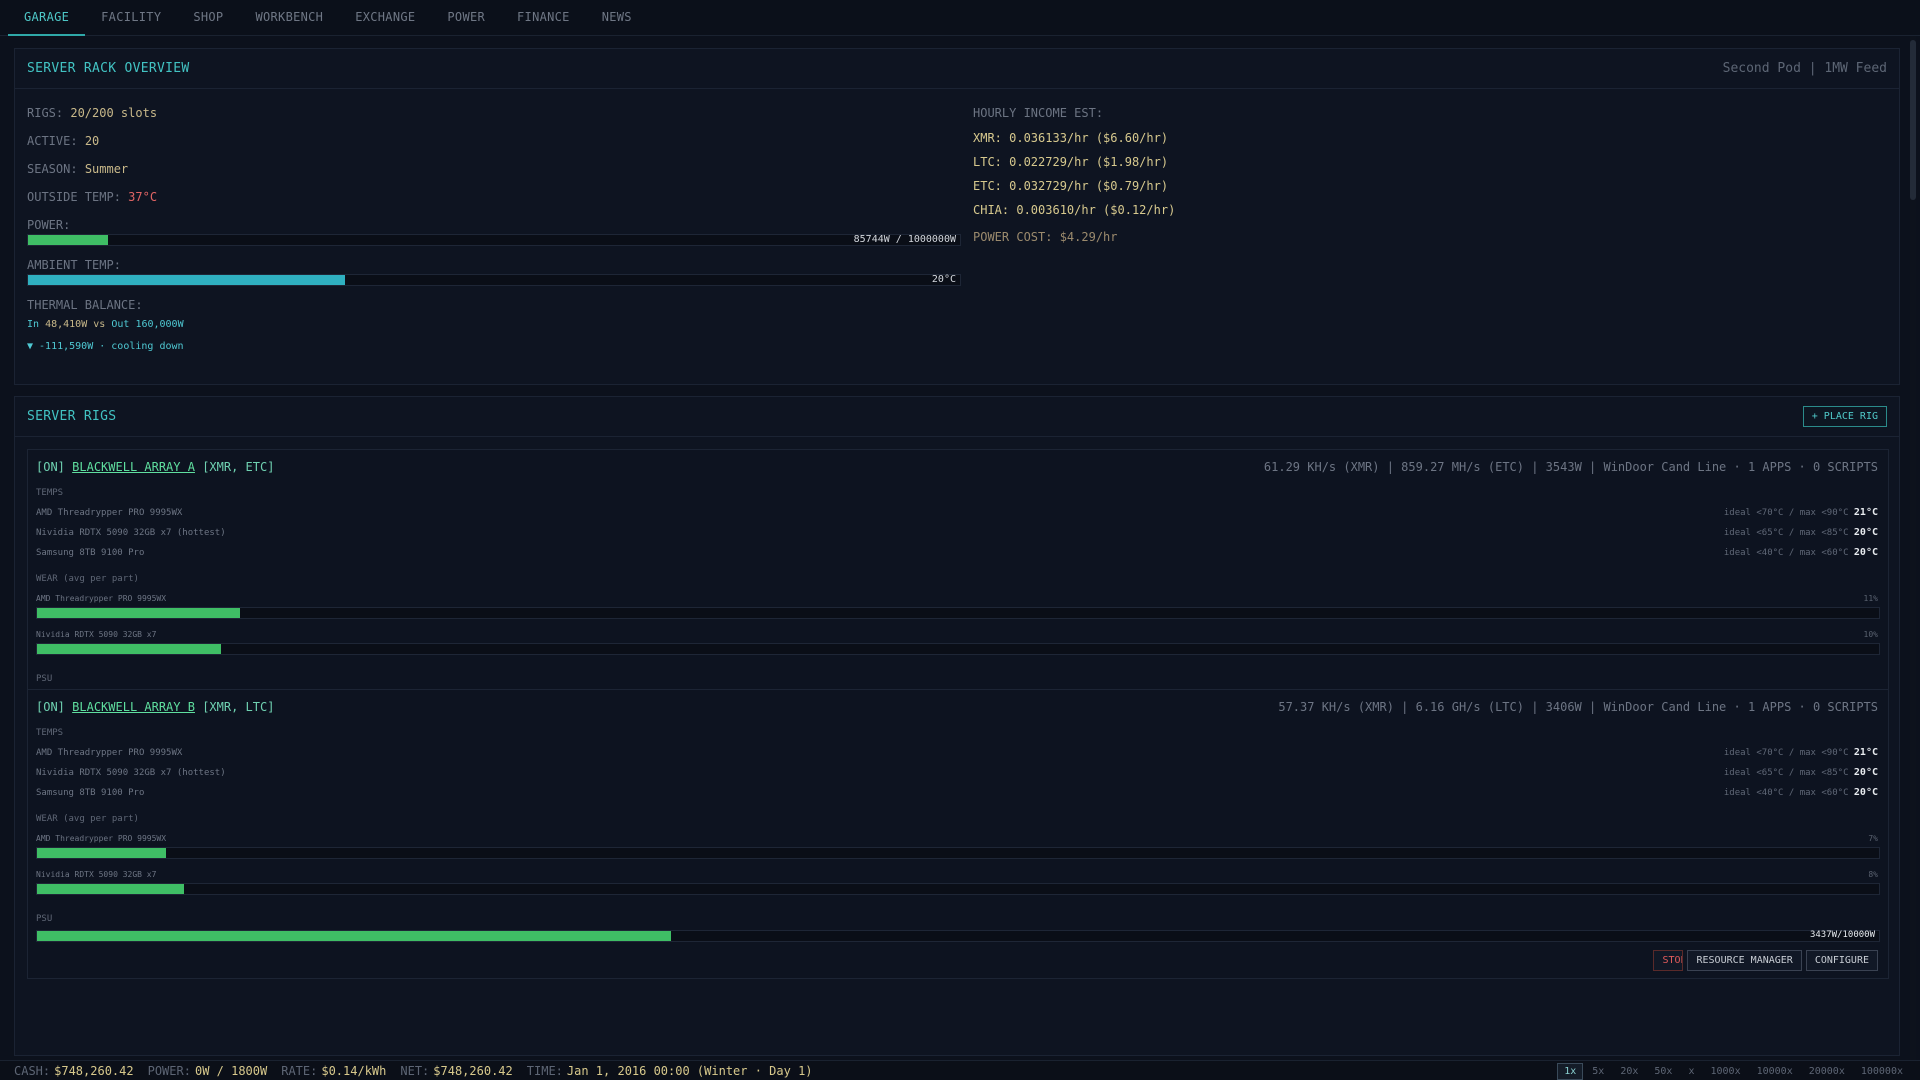 Image resolution: width=1920 pixels, height=1080 pixels. What do you see at coordinates (52, 169) in the screenshot?
I see `season-label: SEASON:` at bounding box center [52, 169].